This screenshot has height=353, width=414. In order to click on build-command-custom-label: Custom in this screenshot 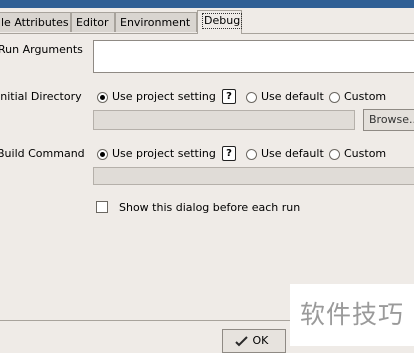, I will do `click(365, 153)`.